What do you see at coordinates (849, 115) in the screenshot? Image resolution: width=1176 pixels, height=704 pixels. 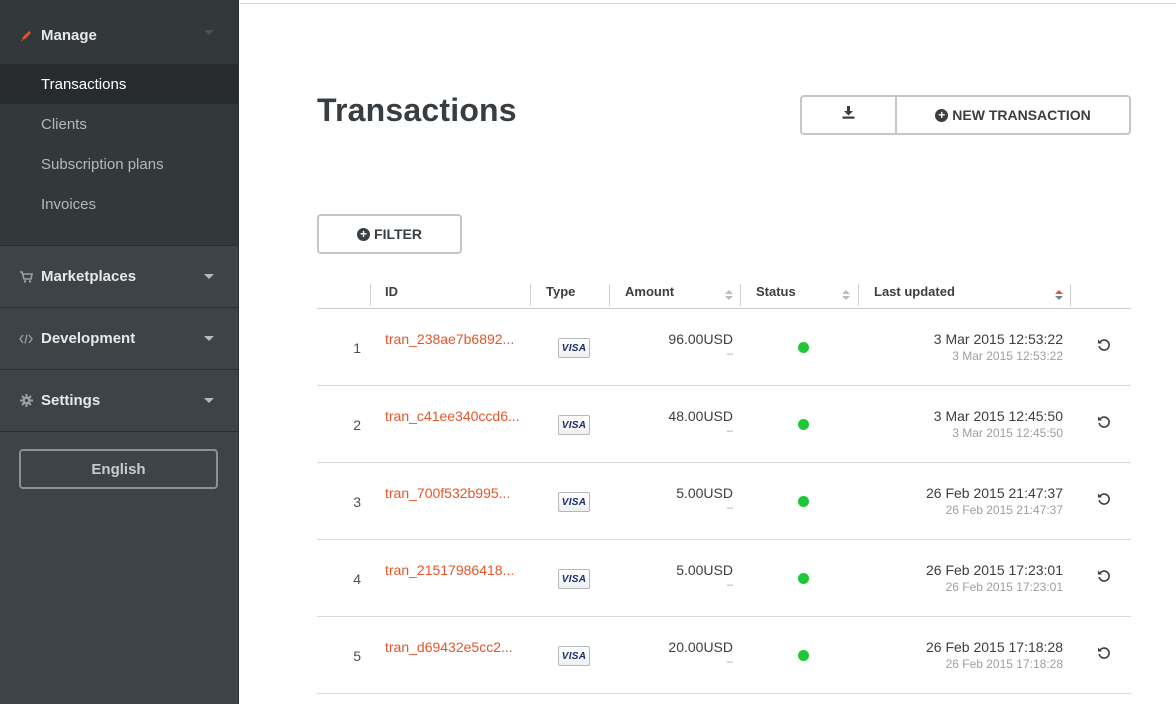 I see `download-button` at bounding box center [849, 115].